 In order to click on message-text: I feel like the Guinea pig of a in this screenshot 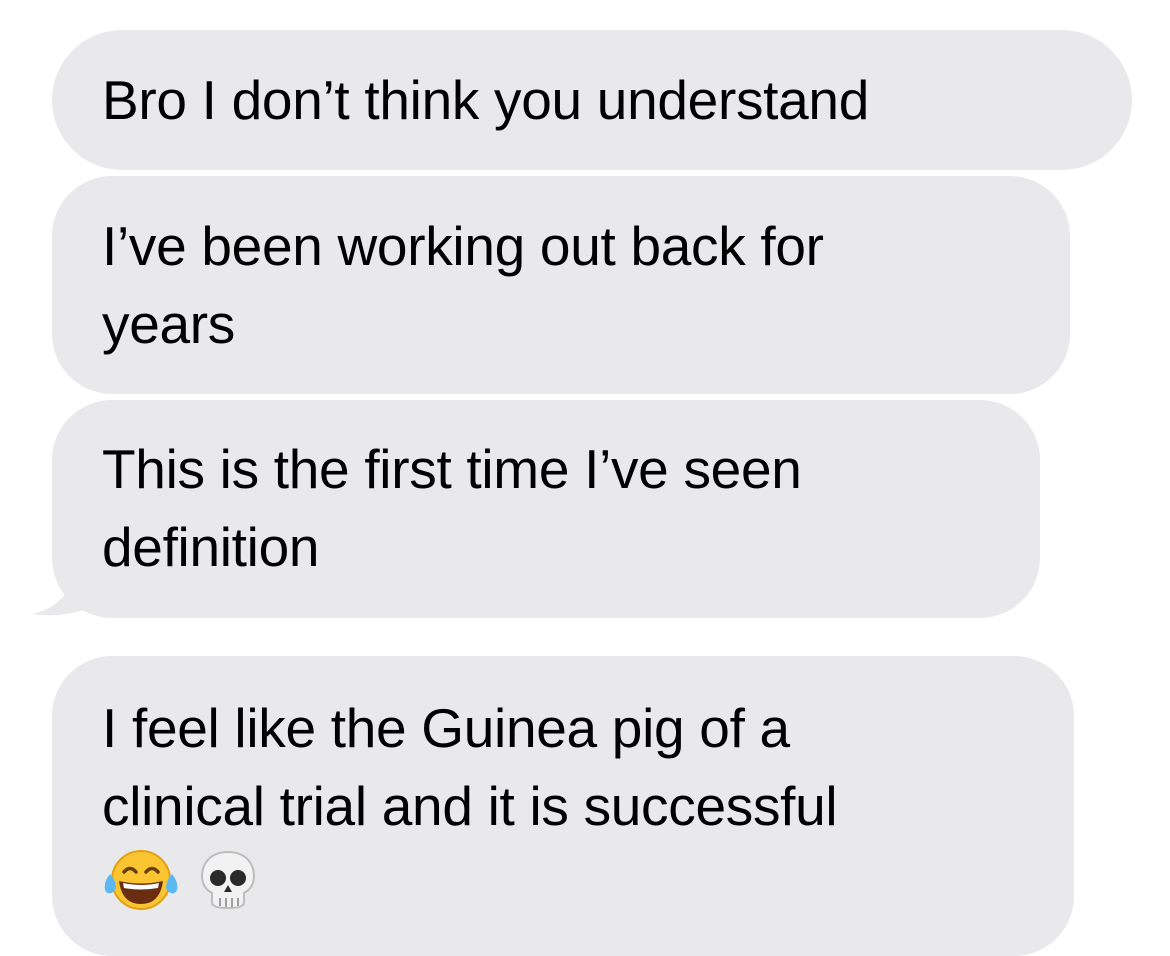, I will do `click(446, 728)`.